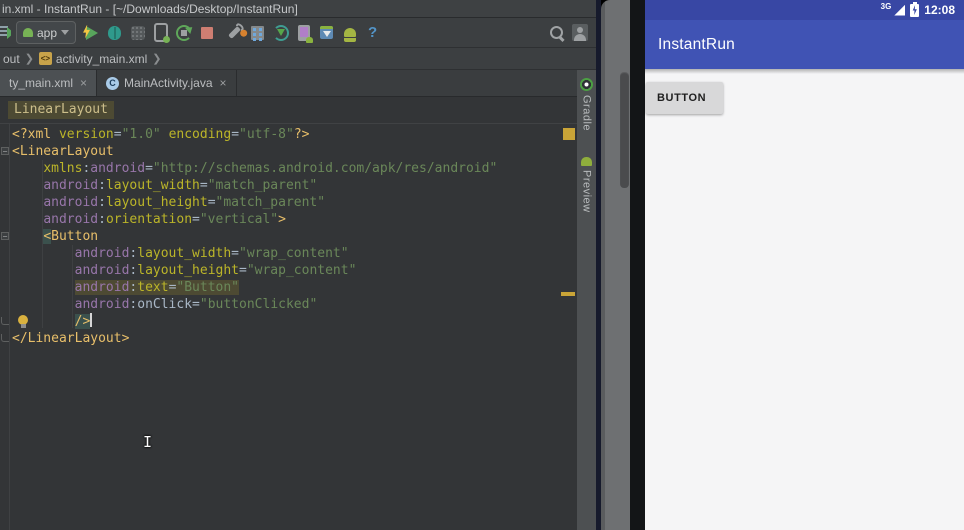 This screenshot has width=964, height=530. What do you see at coordinates (65, 32) in the screenshot?
I see `chevron-down-icon` at bounding box center [65, 32].